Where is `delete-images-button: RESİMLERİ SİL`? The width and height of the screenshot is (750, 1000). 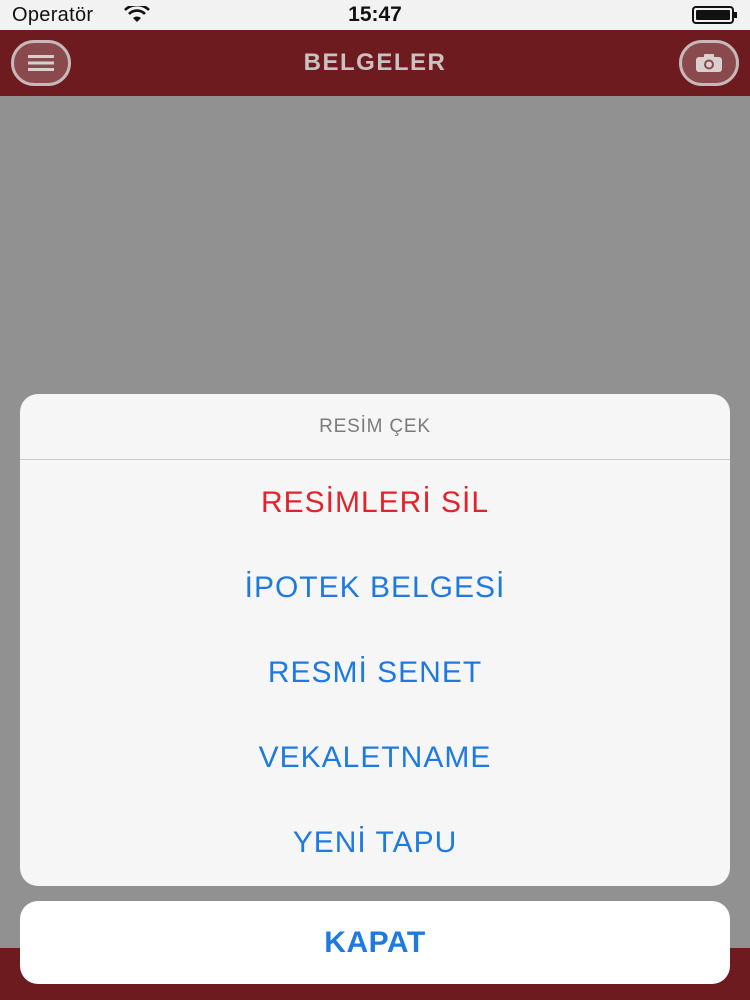 delete-images-button: RESİMLERİ SİL is located at coordinates (375, 502).